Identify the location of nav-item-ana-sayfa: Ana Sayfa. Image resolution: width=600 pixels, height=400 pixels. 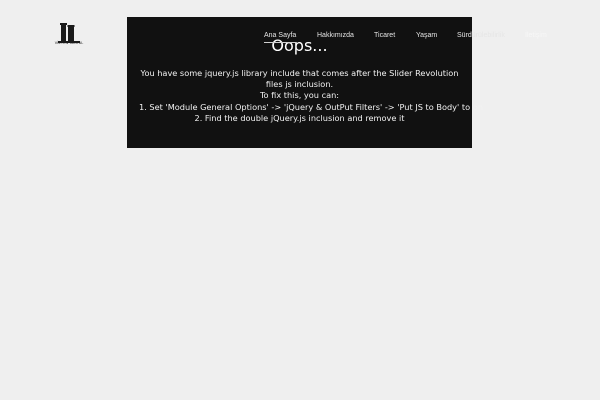
(280, 36).